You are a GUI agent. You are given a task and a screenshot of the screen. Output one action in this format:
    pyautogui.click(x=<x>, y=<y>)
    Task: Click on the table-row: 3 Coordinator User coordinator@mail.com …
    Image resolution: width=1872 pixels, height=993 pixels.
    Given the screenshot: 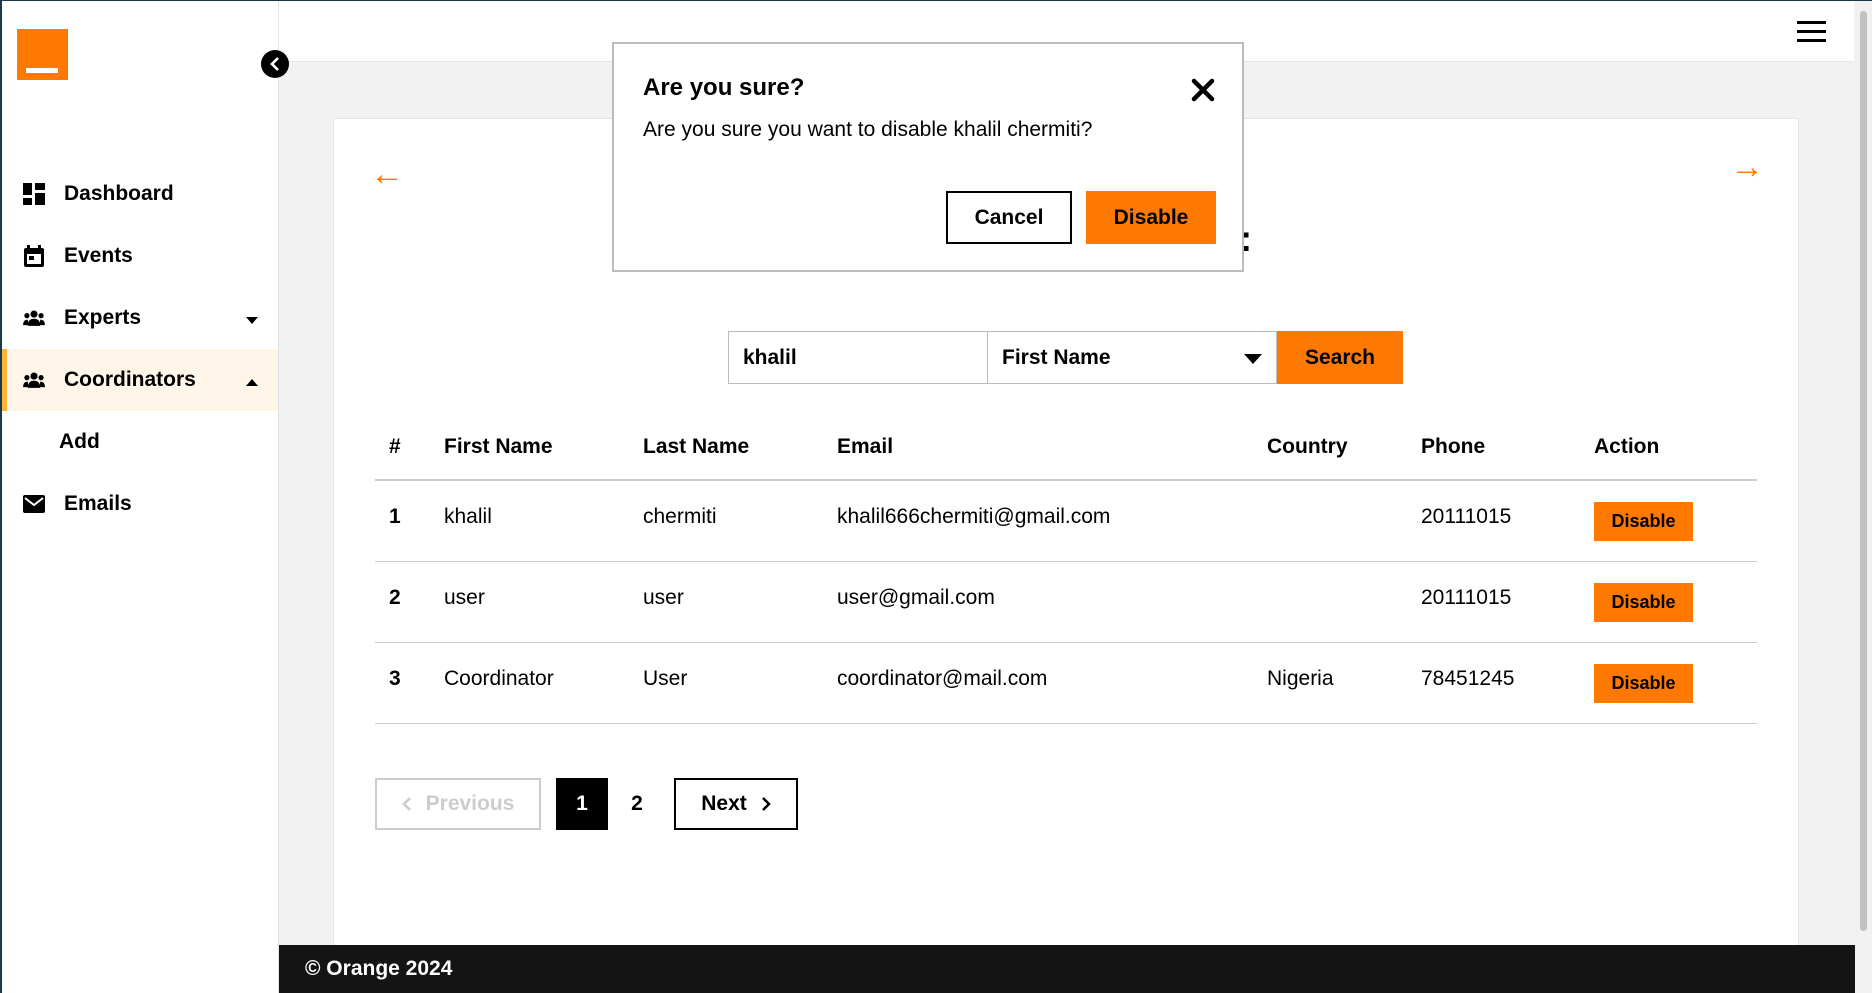 What is the action you would take?
    pyautogui.click(x=1066, y=683)
    